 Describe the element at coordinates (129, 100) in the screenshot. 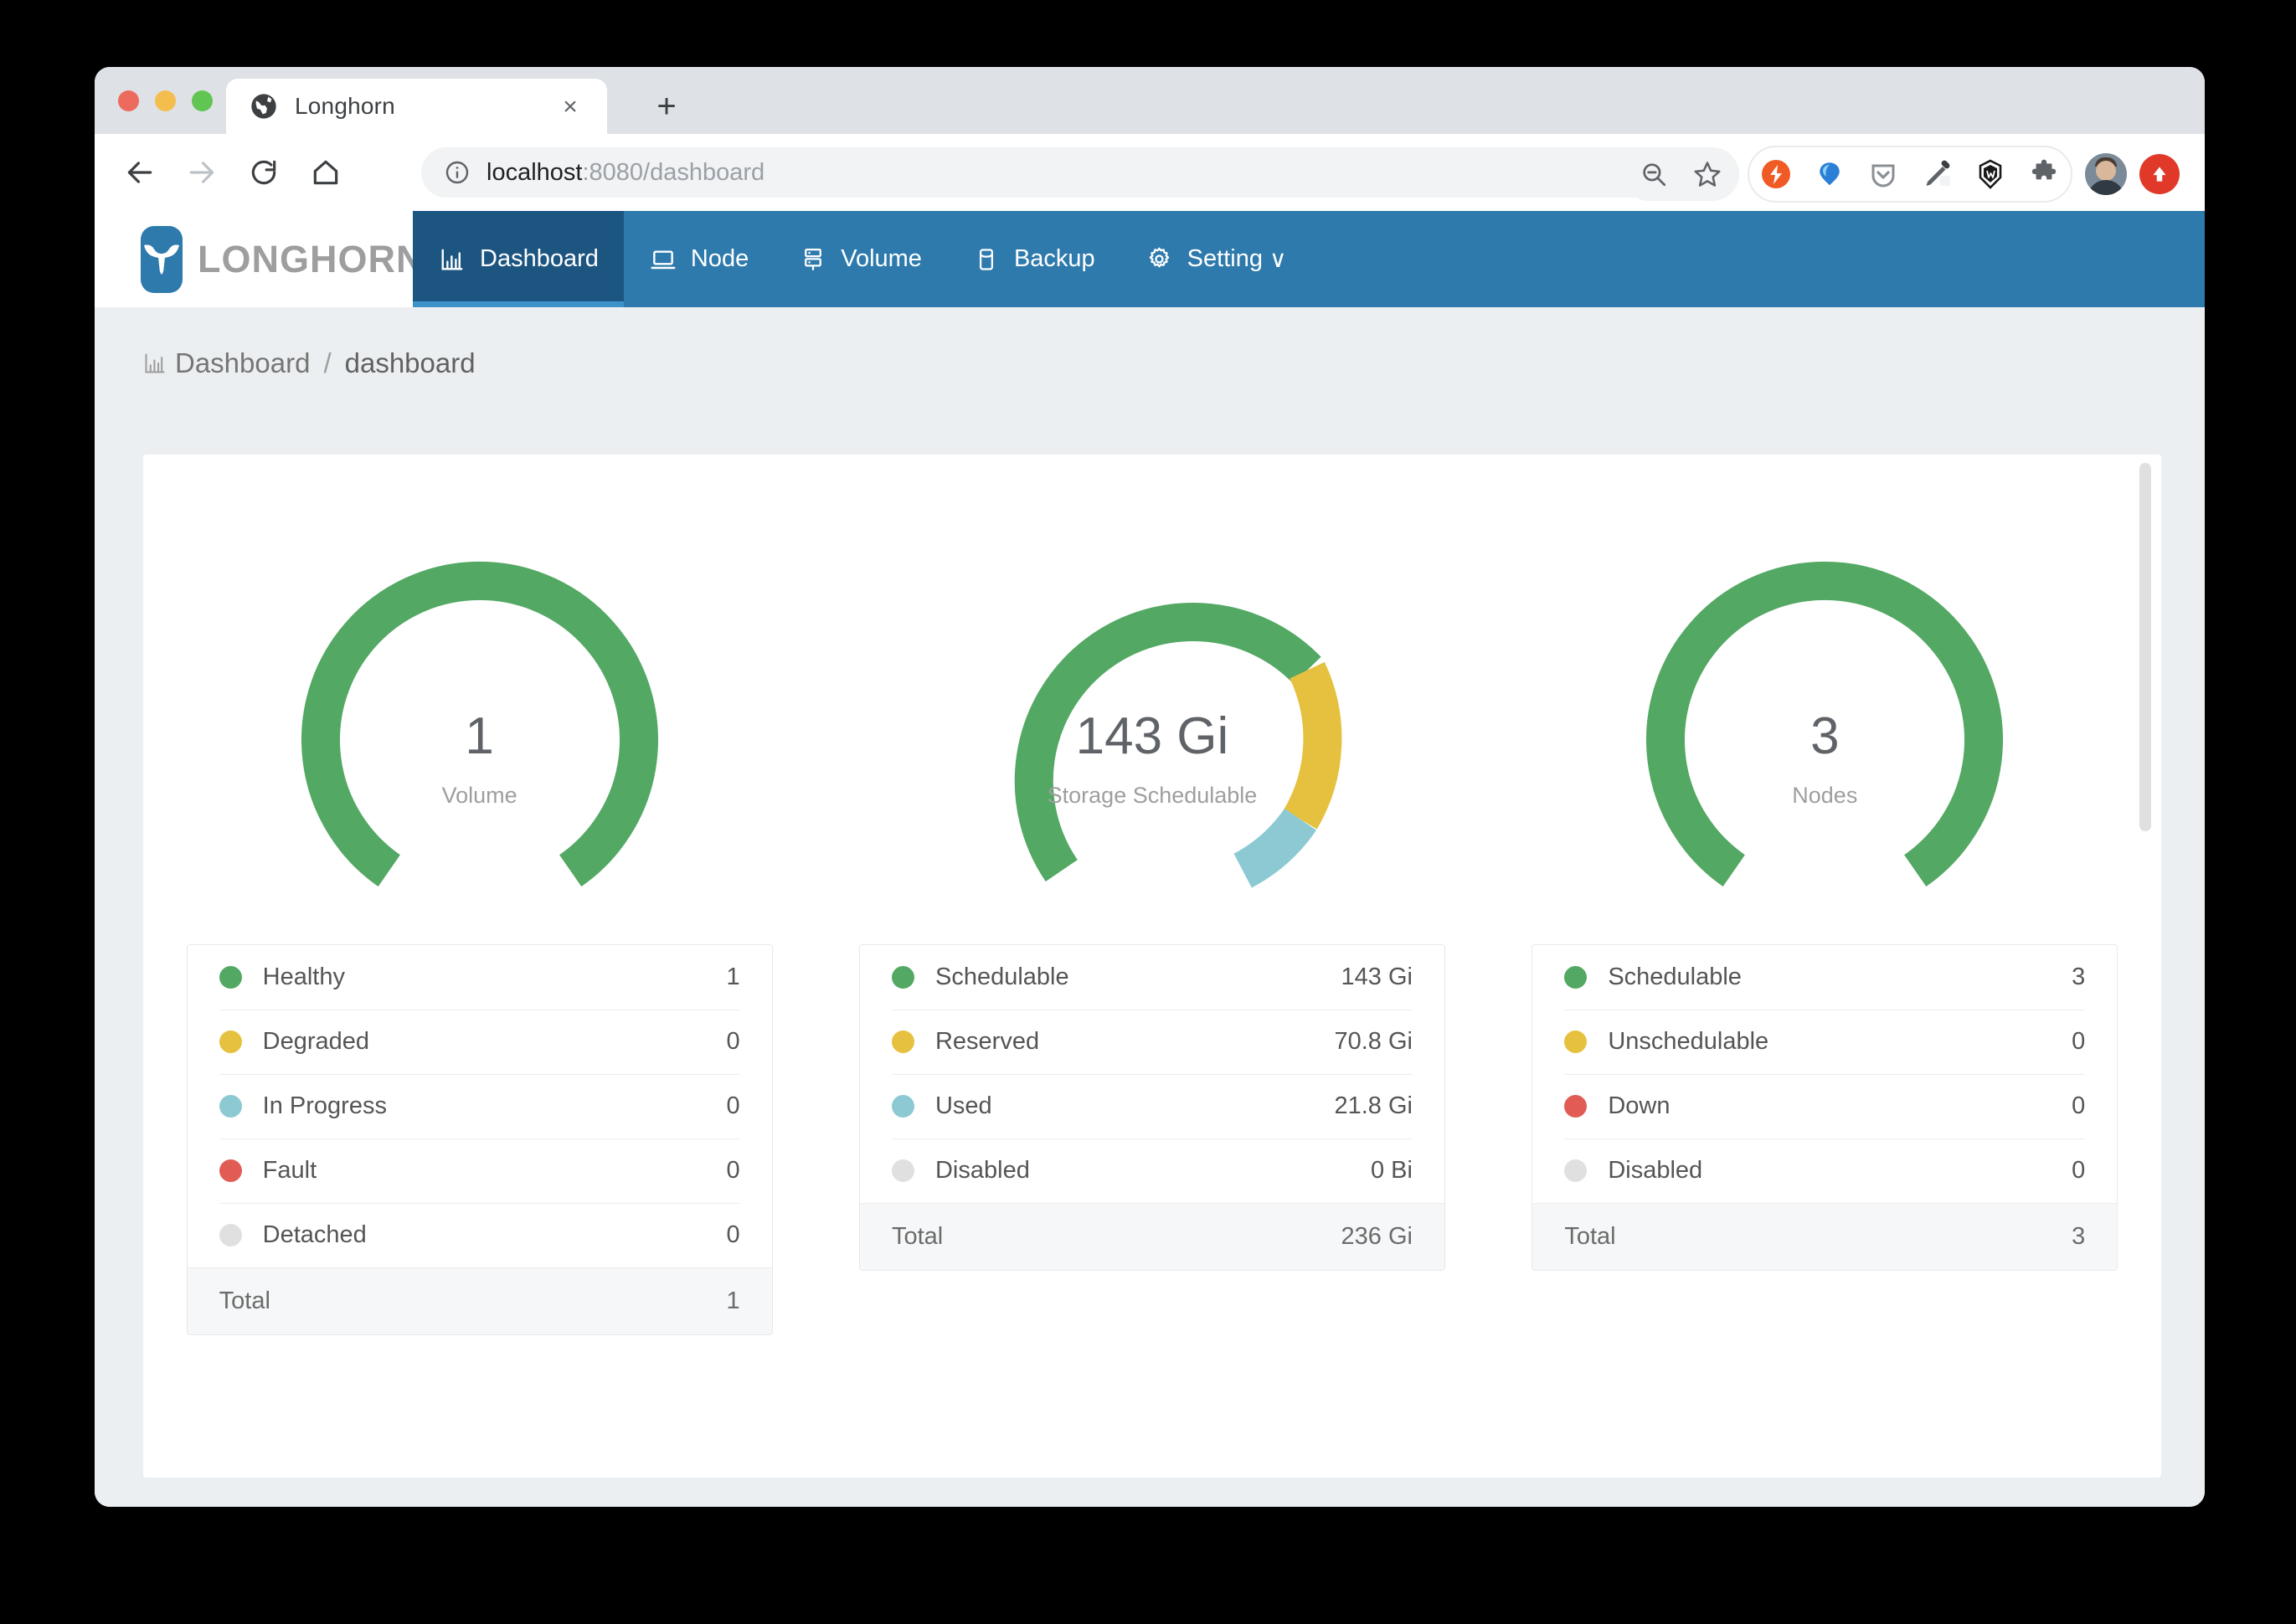

I see `close-window-button` at that location.